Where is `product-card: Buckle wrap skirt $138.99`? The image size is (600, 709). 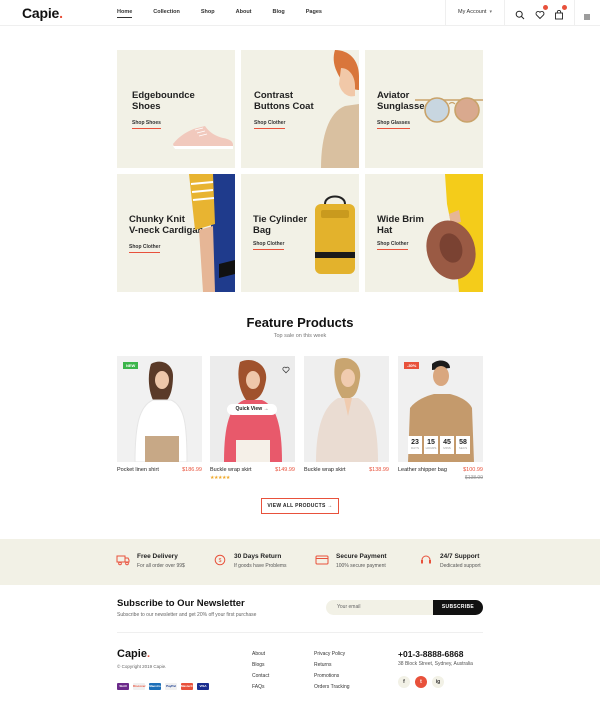
product-card: Buckle wrap skirt $138.99 is located at coordinates (346, 414).